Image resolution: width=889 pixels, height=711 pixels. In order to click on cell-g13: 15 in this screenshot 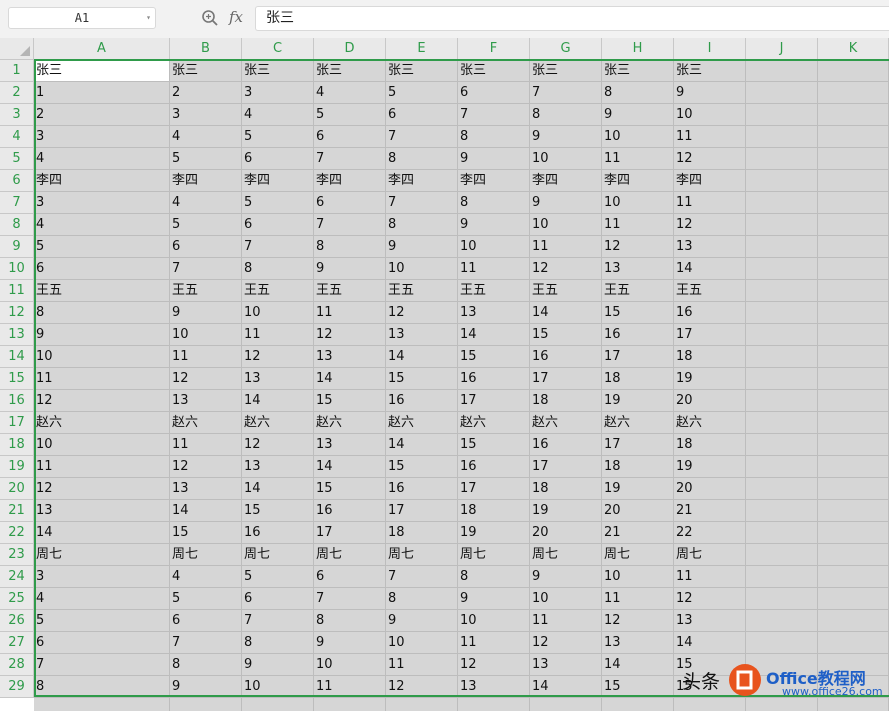, I will do `click(566, 335)`.